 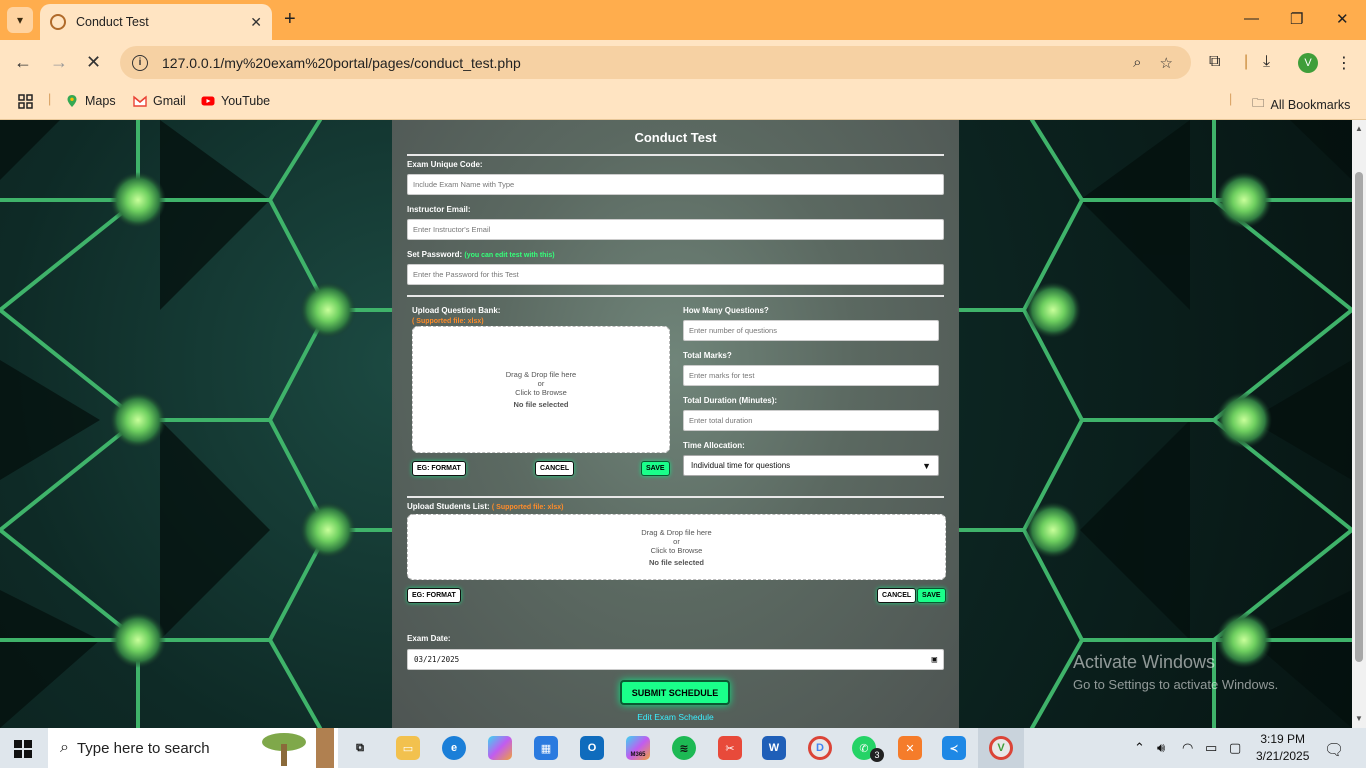 I want to click on snipping-tool-icon: ✂, so click(x=730, y=748).